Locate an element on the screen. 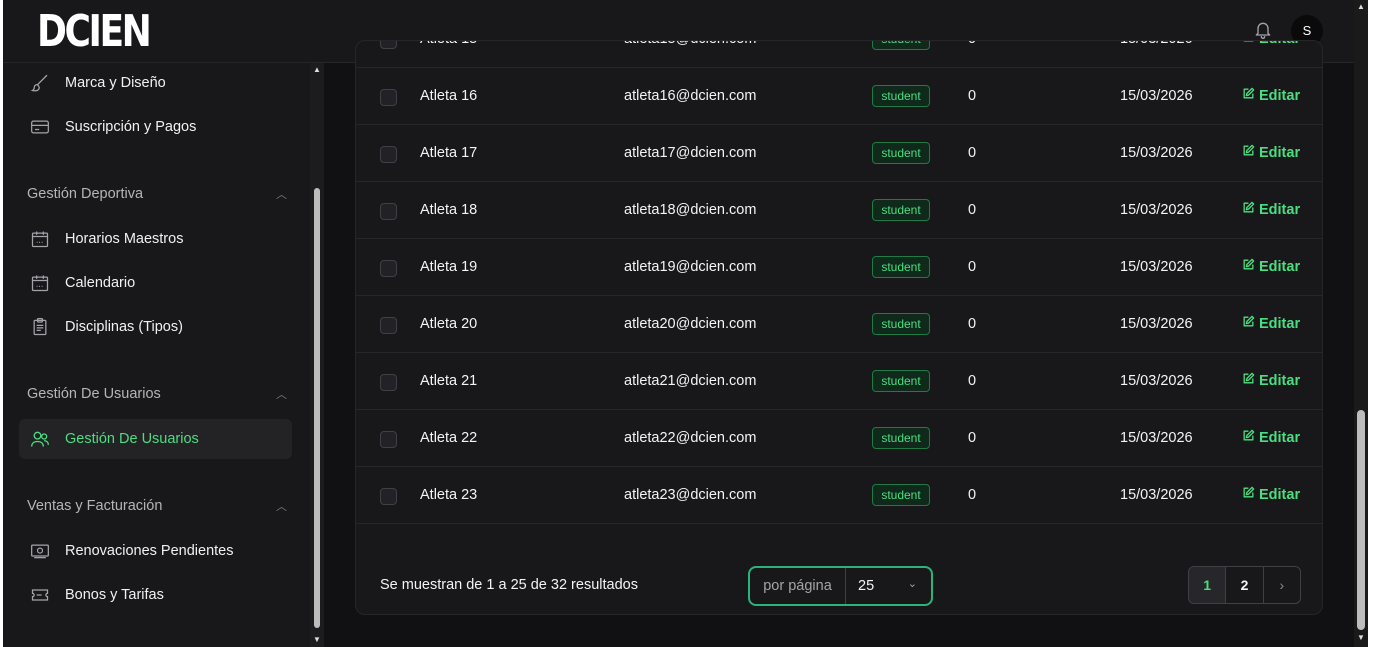 This screenshot has height=647, width=1376. per-page-label: por página is located at coordinates (798, 586).